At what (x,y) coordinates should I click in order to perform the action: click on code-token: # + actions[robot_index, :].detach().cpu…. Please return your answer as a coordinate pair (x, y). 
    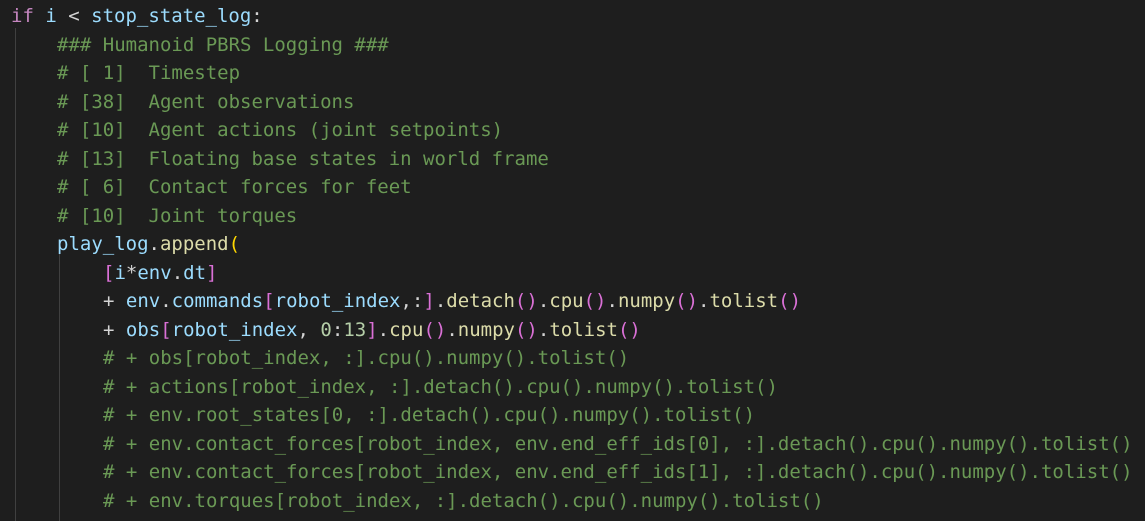
    Looking at the image, I should click on (440, 387).